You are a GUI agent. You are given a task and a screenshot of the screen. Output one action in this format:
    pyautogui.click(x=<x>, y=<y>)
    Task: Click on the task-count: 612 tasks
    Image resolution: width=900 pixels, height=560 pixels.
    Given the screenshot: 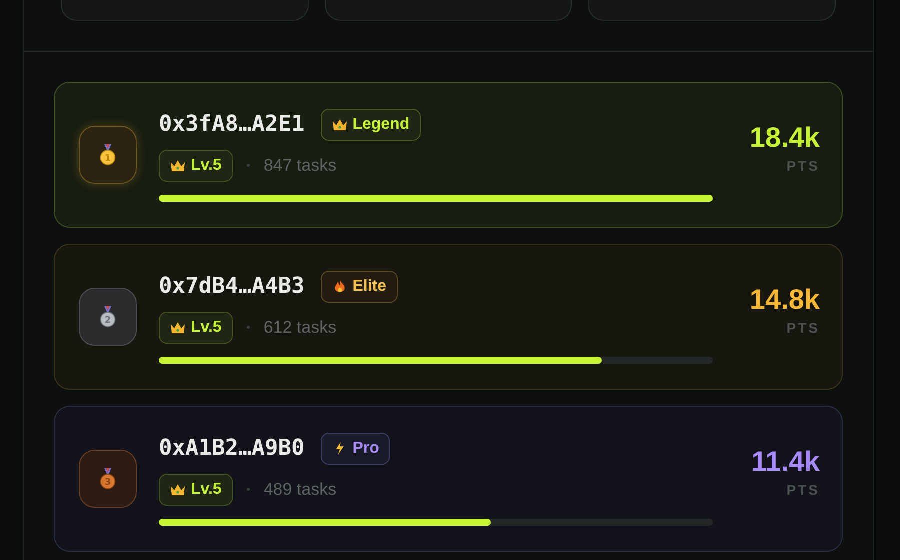 What is the action you would take?
    pyautogui.click(x=300, y=328)
    